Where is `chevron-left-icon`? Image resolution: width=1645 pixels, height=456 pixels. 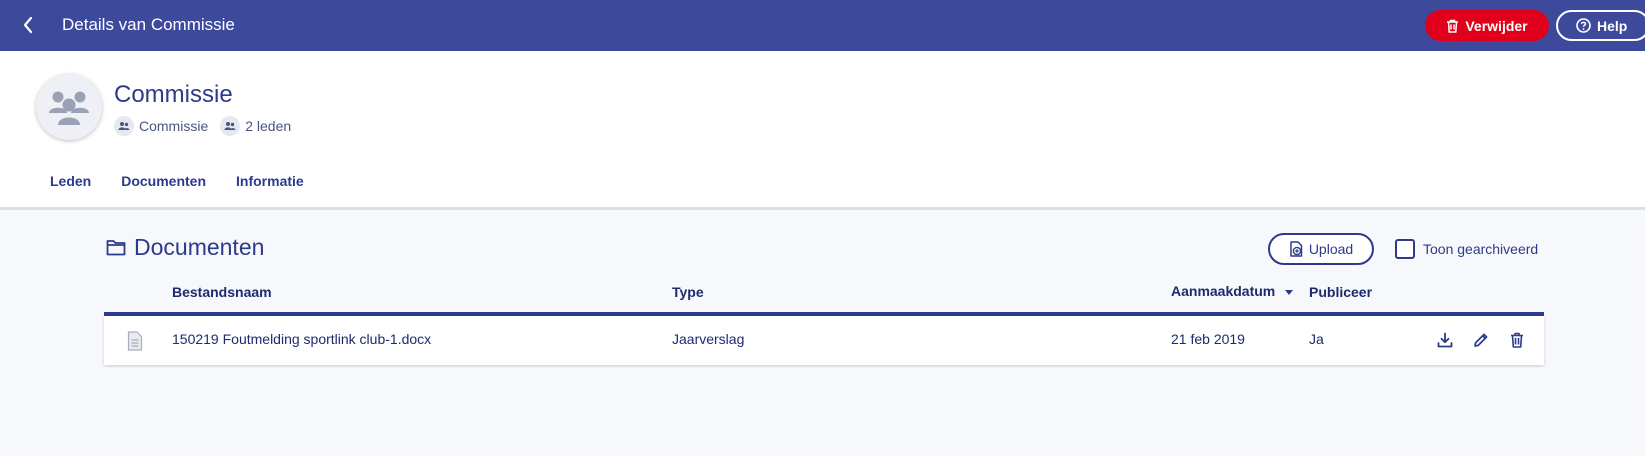 chevron-left-icon is located at coordinates (28, 25).